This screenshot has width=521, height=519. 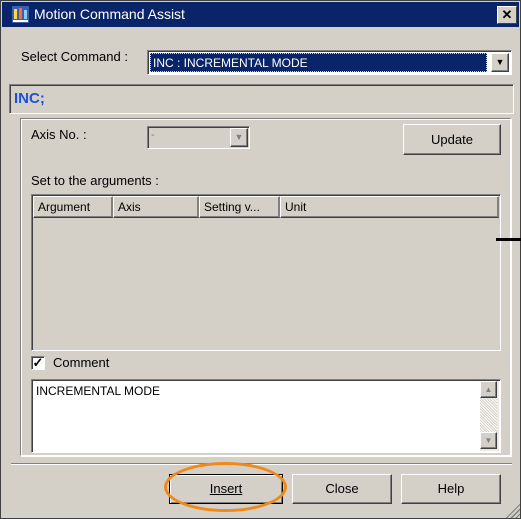 I want to click on arrow-down-icon: ▼, so click(x=488, y=440).